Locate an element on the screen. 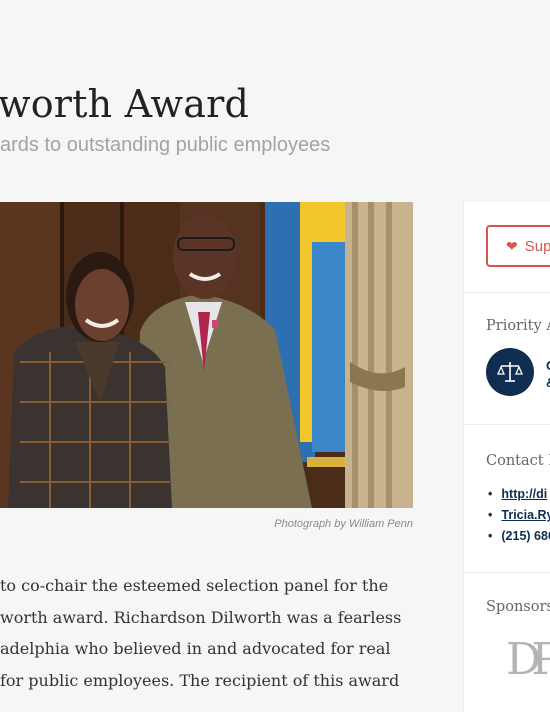 The height and width of the screenshot is (712, 550). priority-line: G is located at coordinates (548, 365).